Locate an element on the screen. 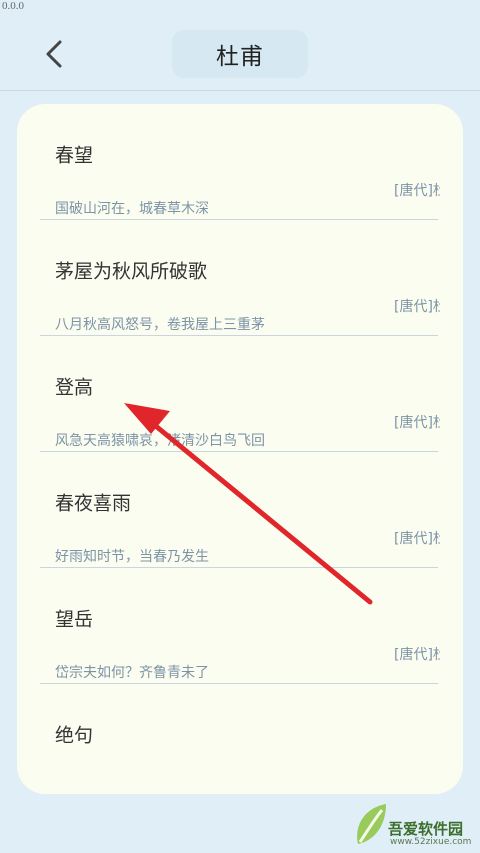 Image resolution: width=480 pixels, height=853 pixels. page-title-container: 杜甫 is located at coordinates (240, 54).